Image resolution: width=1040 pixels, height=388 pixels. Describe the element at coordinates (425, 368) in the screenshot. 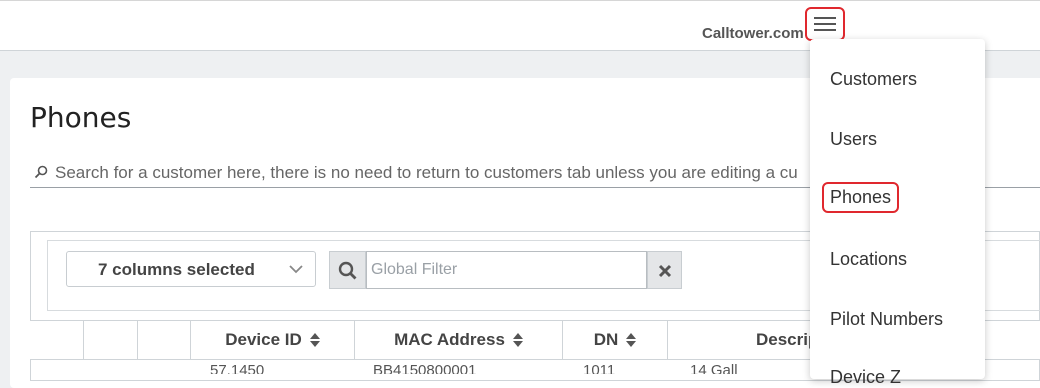

I see `table-cell-mac: BB4150800001` at that location.